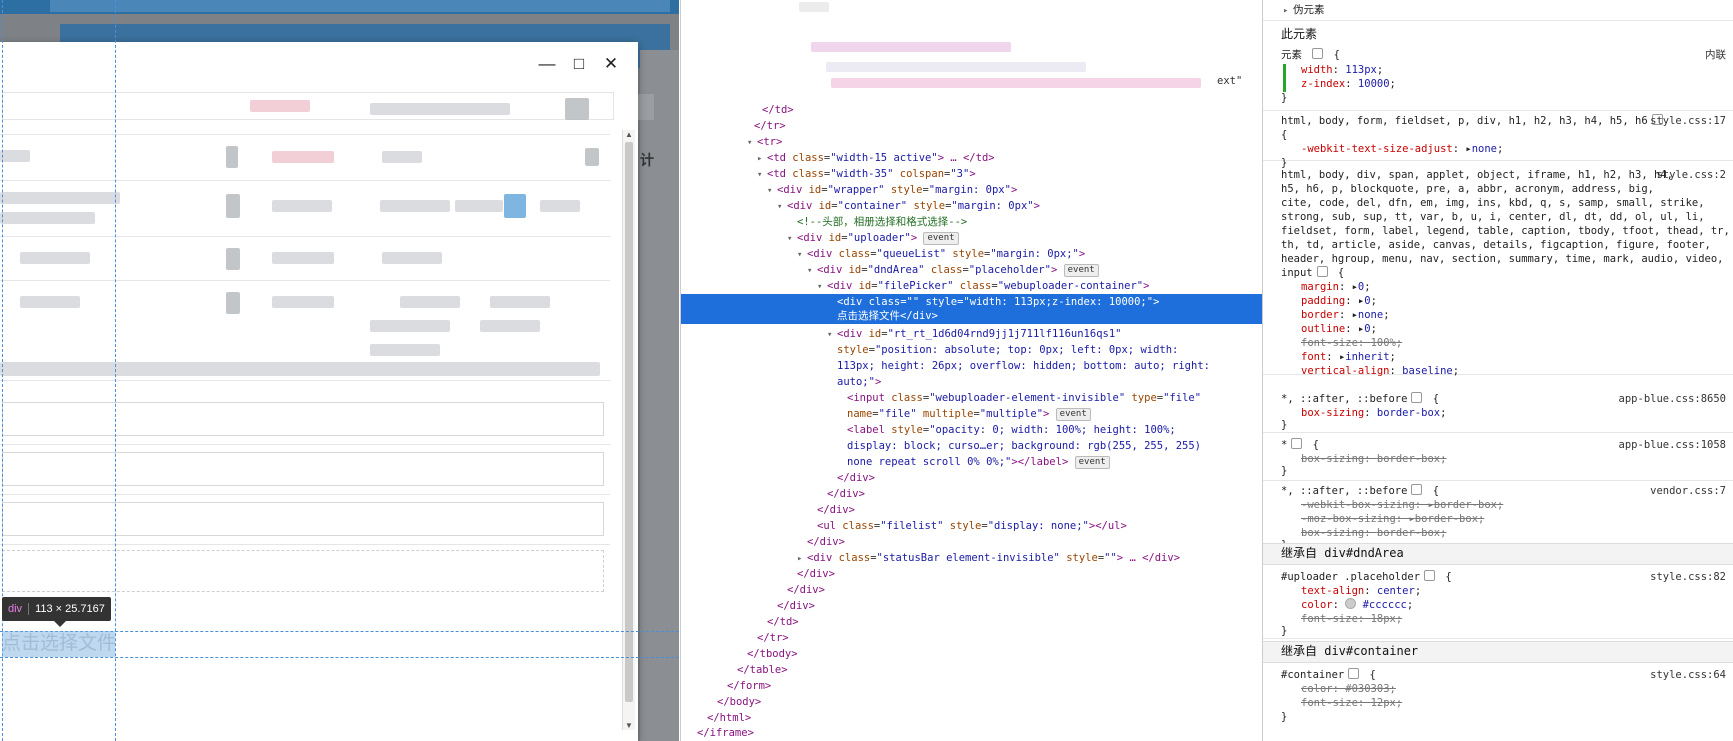  What do you see at coordinates (1373, 413) in the screenshot?
I see `css-property: box-sizing: border-box;` at bounding box center [1373, 413].